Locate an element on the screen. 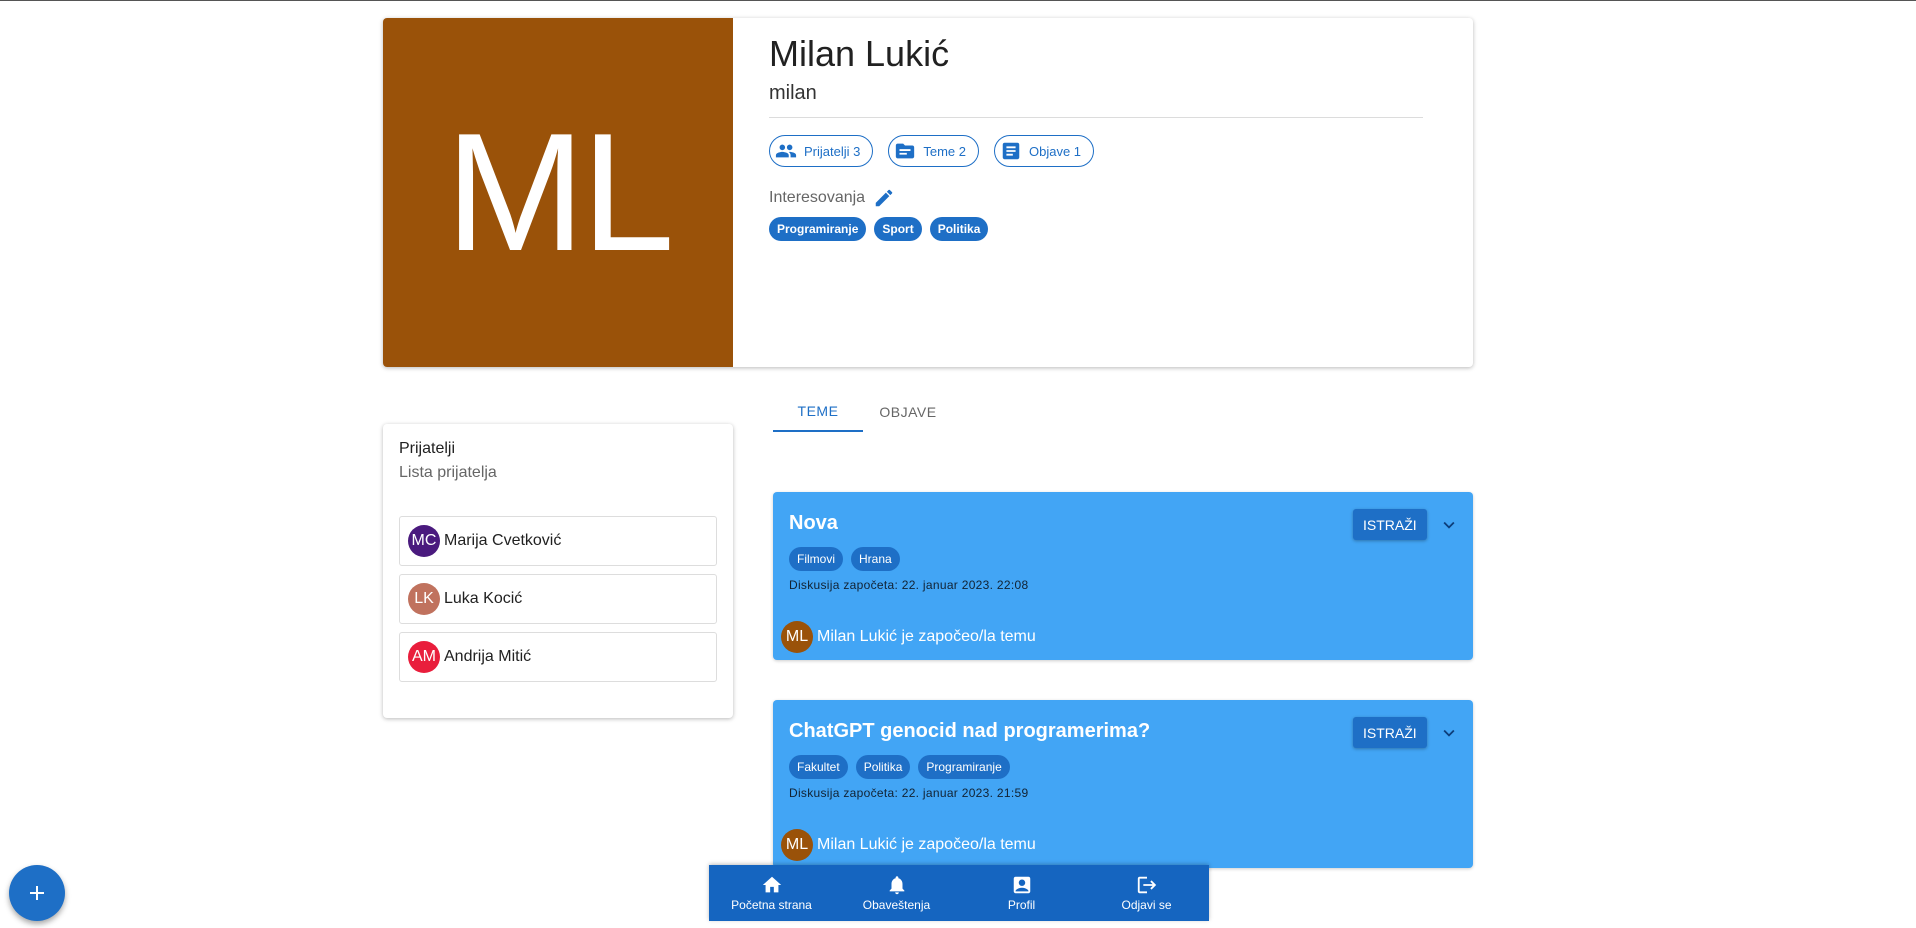  tab-posts: OBJAVE is located at coordinates (908, 411).